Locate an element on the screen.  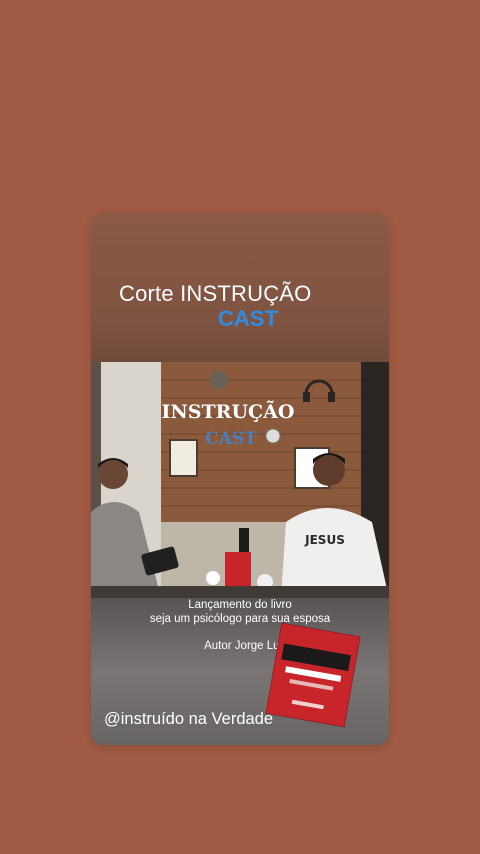
caption-book-title: seja um psicólogo para sua esposa is located at coordinates (240, 619).